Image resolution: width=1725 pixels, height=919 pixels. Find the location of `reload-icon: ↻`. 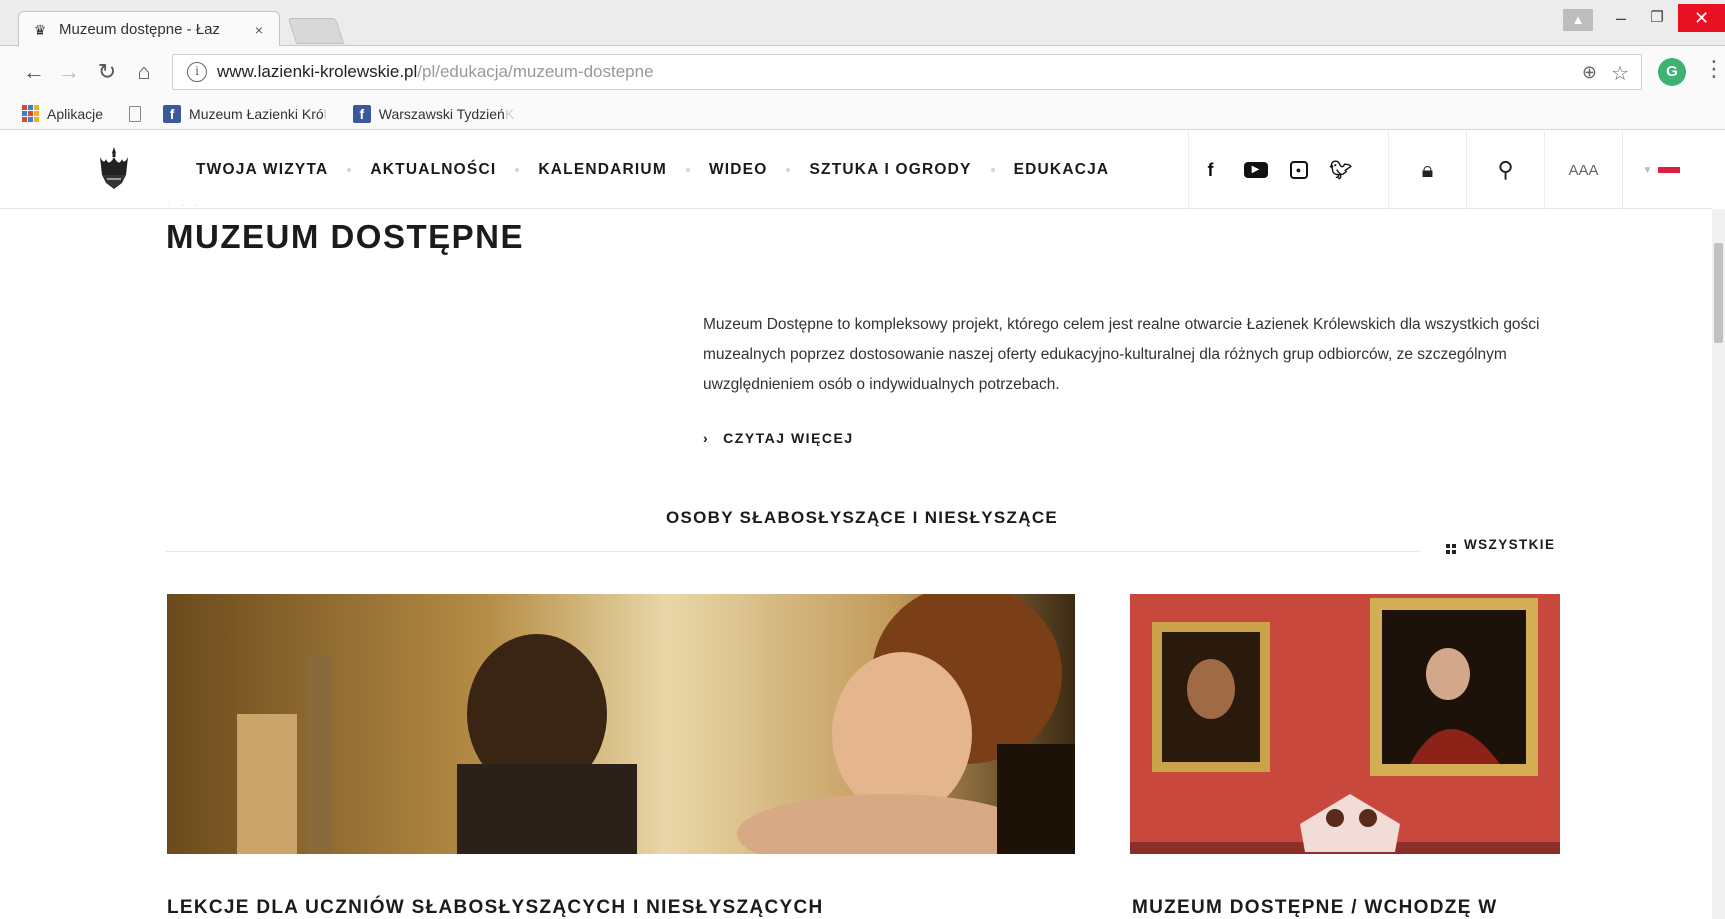

reload-icon: ↻ is located at coordinates (107, 72).